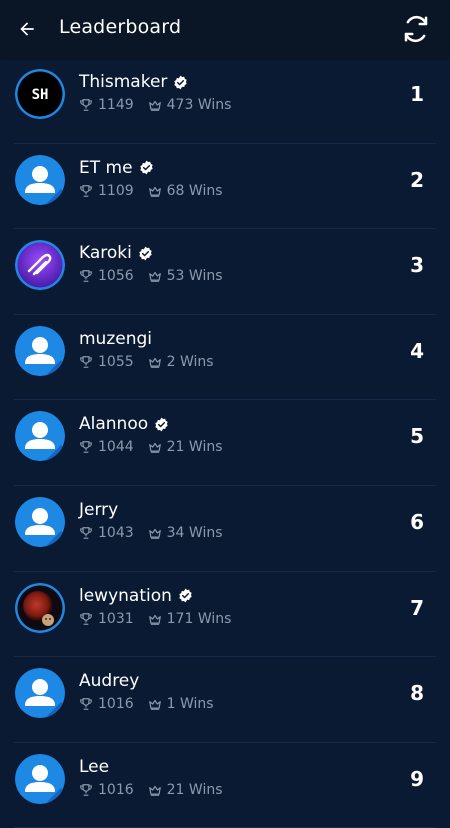 The image size is (450, 828). Describe the element at coordinates (146, 704) in the screenshot. I see `player-stats: 1016 1 Wins` at that location.